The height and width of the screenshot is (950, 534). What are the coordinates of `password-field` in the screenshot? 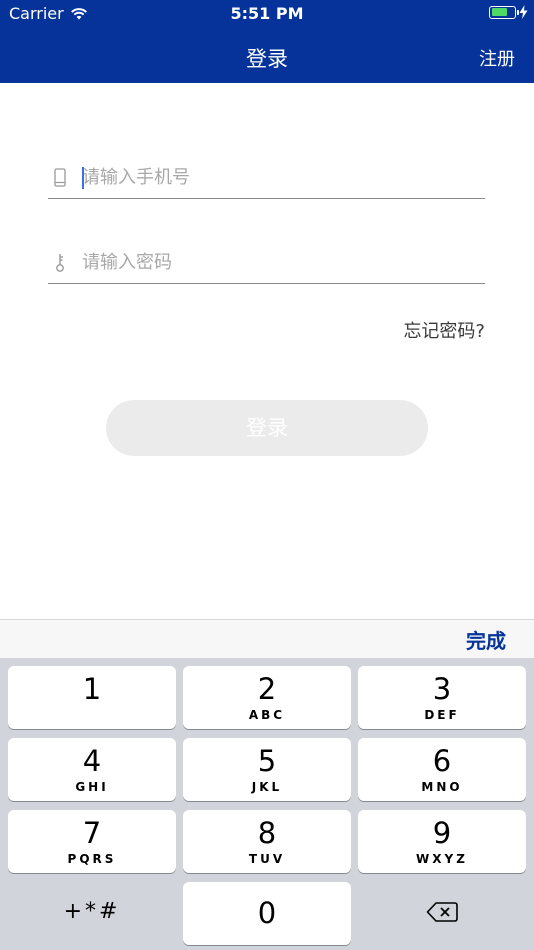 It's located at (266, 263).